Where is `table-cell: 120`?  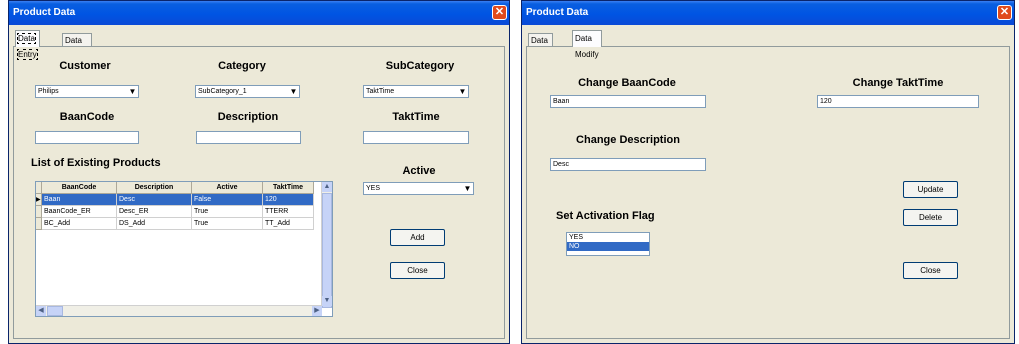 table-cell: 120 is located at coordinates (288, 199).